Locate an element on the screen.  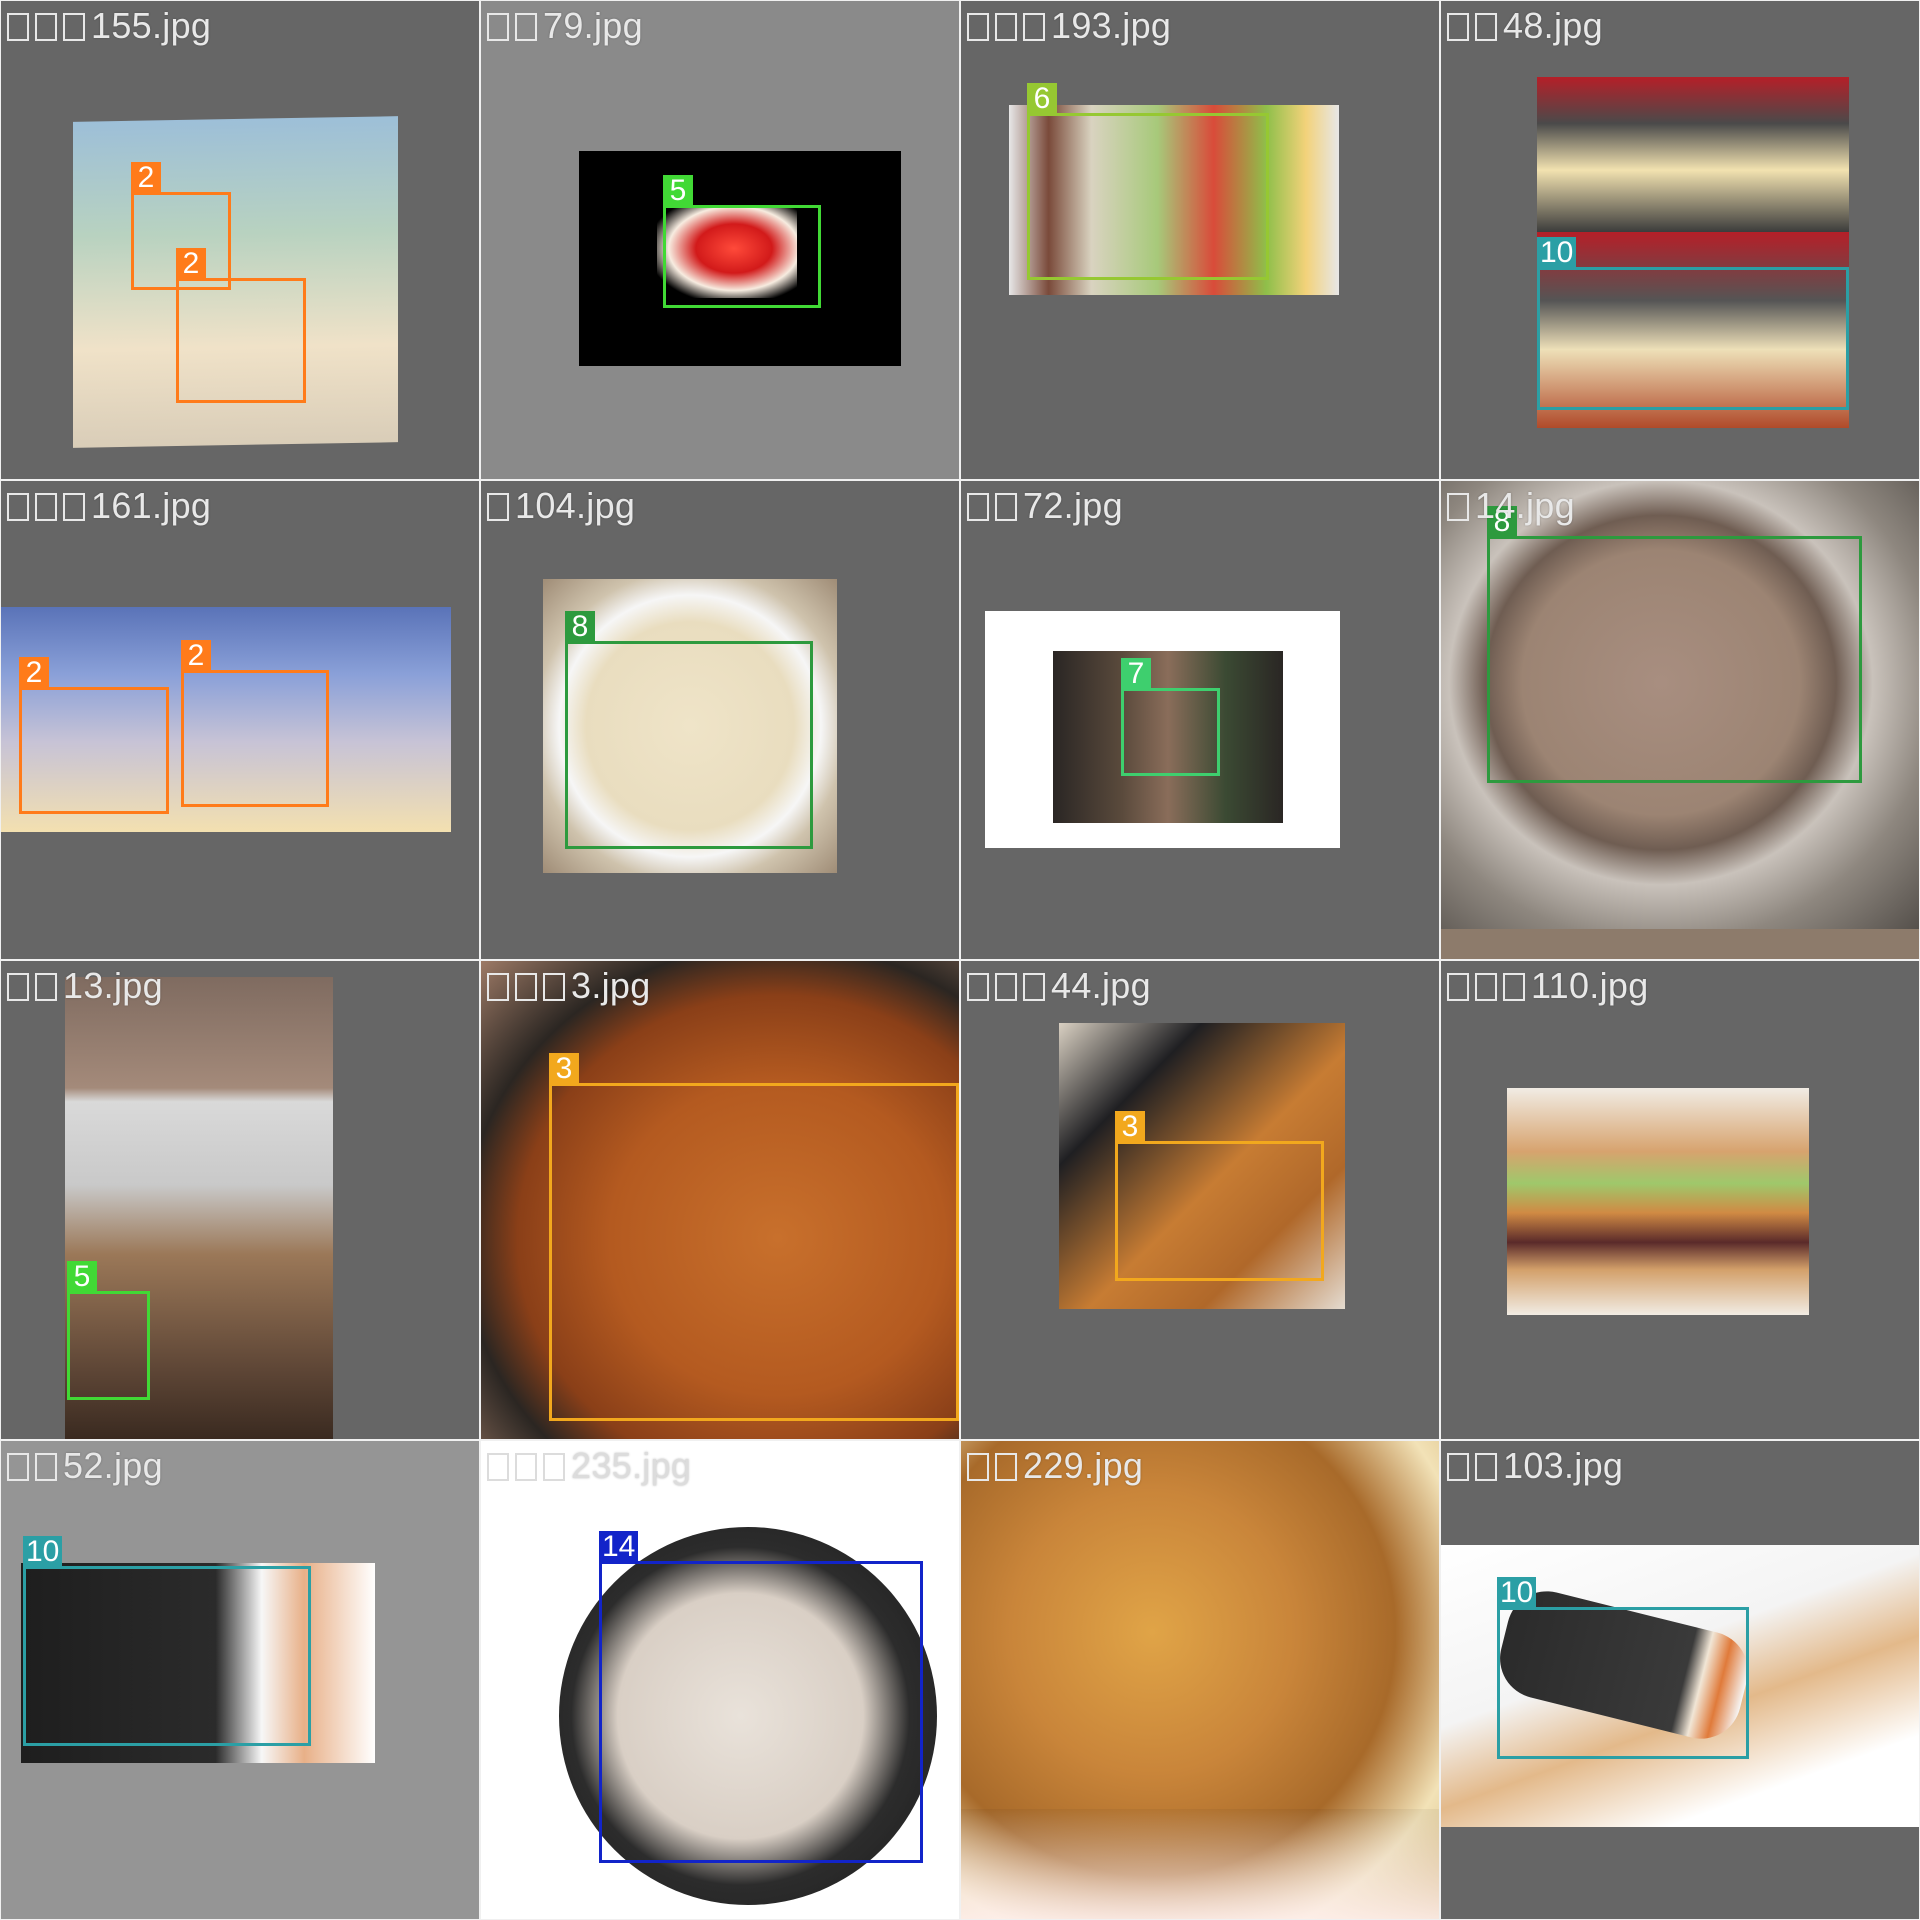
tile-filename: 103.jpg is located at coordinates (1535, 1466).